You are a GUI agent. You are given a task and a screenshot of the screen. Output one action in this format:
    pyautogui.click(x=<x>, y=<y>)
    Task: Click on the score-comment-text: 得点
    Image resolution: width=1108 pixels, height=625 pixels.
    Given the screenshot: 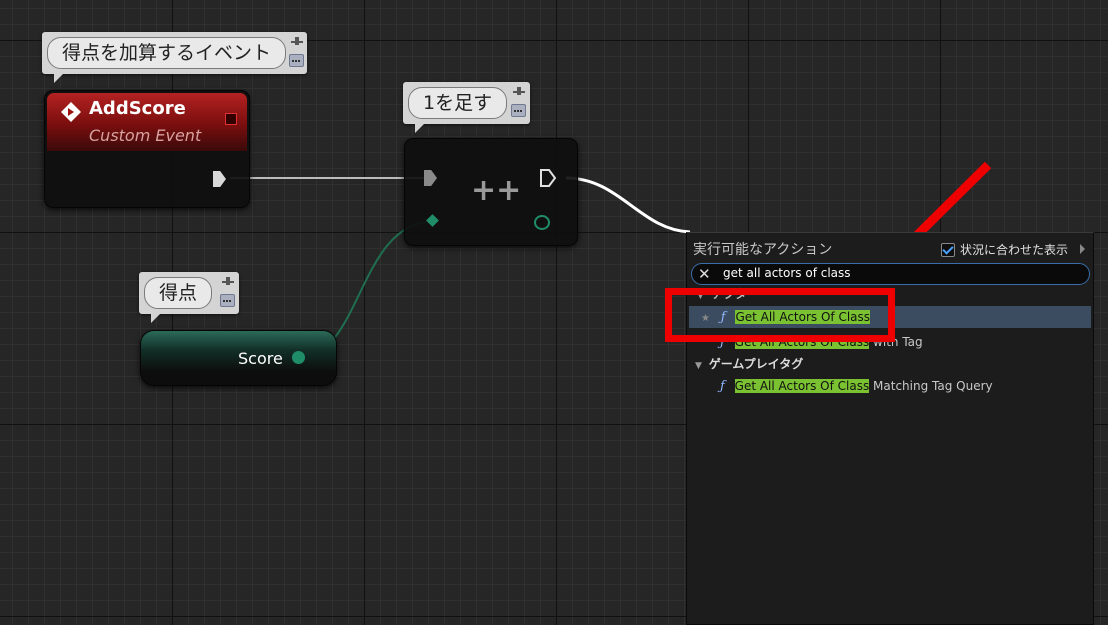 What is the action you would take?
    pyautogui.click(x=178, y=293)
    